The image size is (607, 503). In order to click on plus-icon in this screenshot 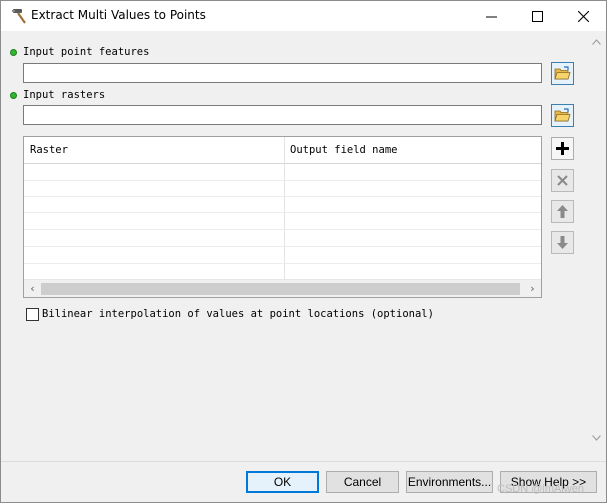, I will do `click(562, 148)`.